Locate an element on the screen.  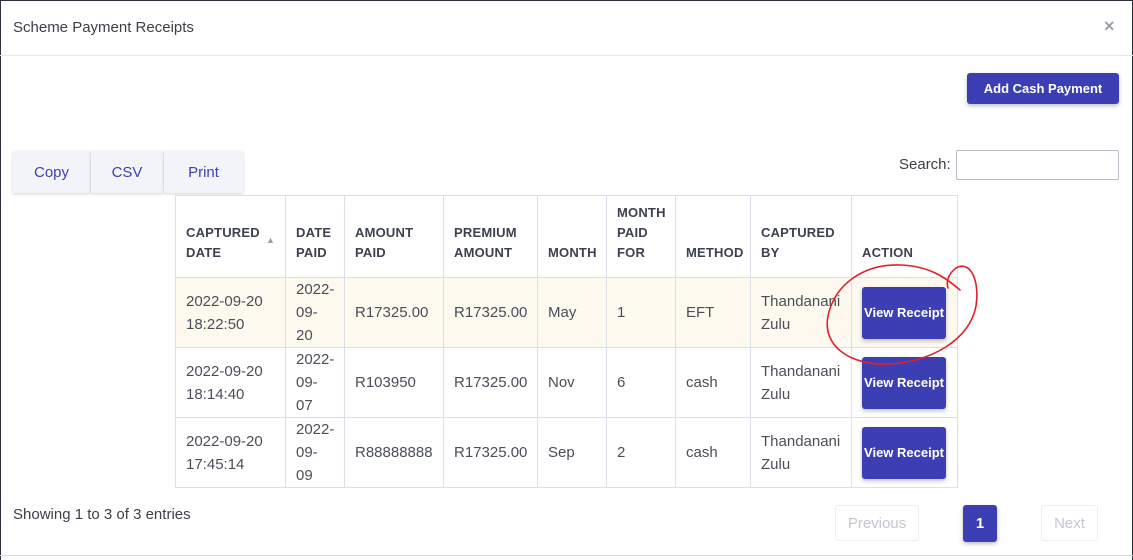
cell-captured-date: 2022-09-20 18:22:50 is located at coordinates (230, 312).